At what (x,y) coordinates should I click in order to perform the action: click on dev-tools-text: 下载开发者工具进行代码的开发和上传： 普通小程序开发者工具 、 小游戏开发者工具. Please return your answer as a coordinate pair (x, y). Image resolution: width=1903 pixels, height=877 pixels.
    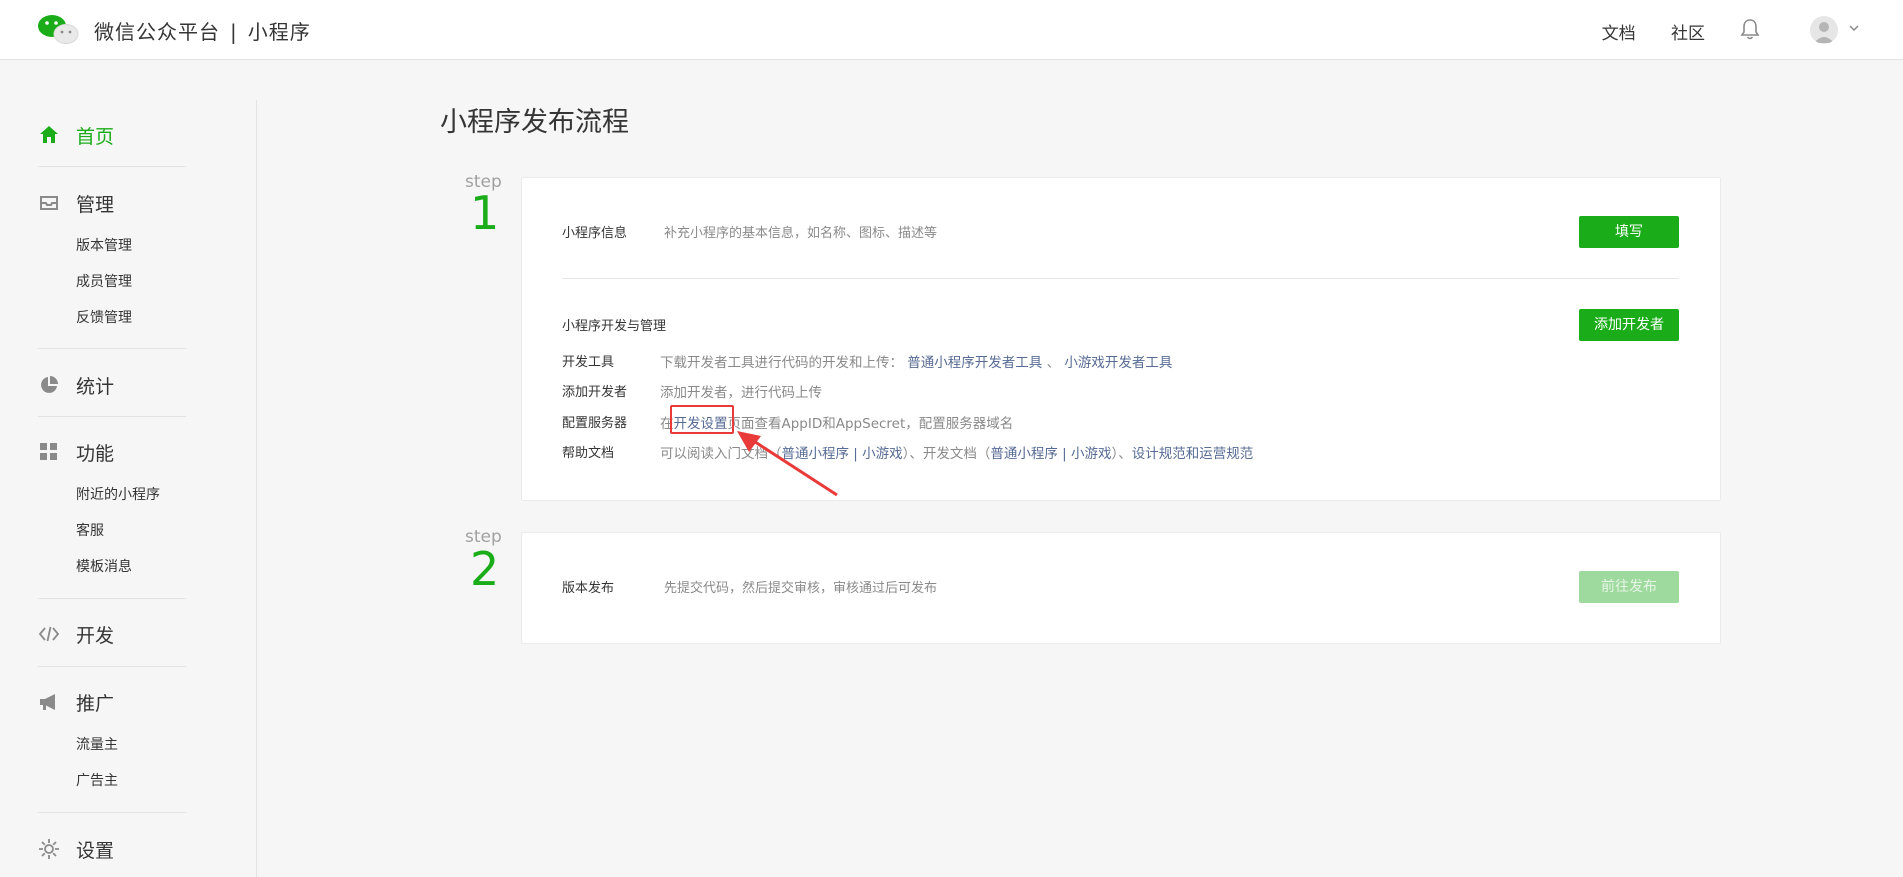
    Looking at the image, I should click on (916, 361).